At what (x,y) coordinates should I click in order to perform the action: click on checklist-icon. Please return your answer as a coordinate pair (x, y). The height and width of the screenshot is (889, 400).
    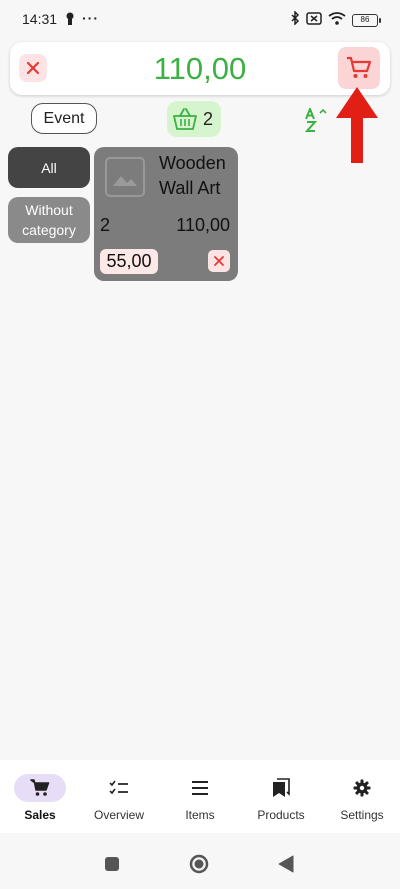
    Looking at the image, I should click on (118, 787).